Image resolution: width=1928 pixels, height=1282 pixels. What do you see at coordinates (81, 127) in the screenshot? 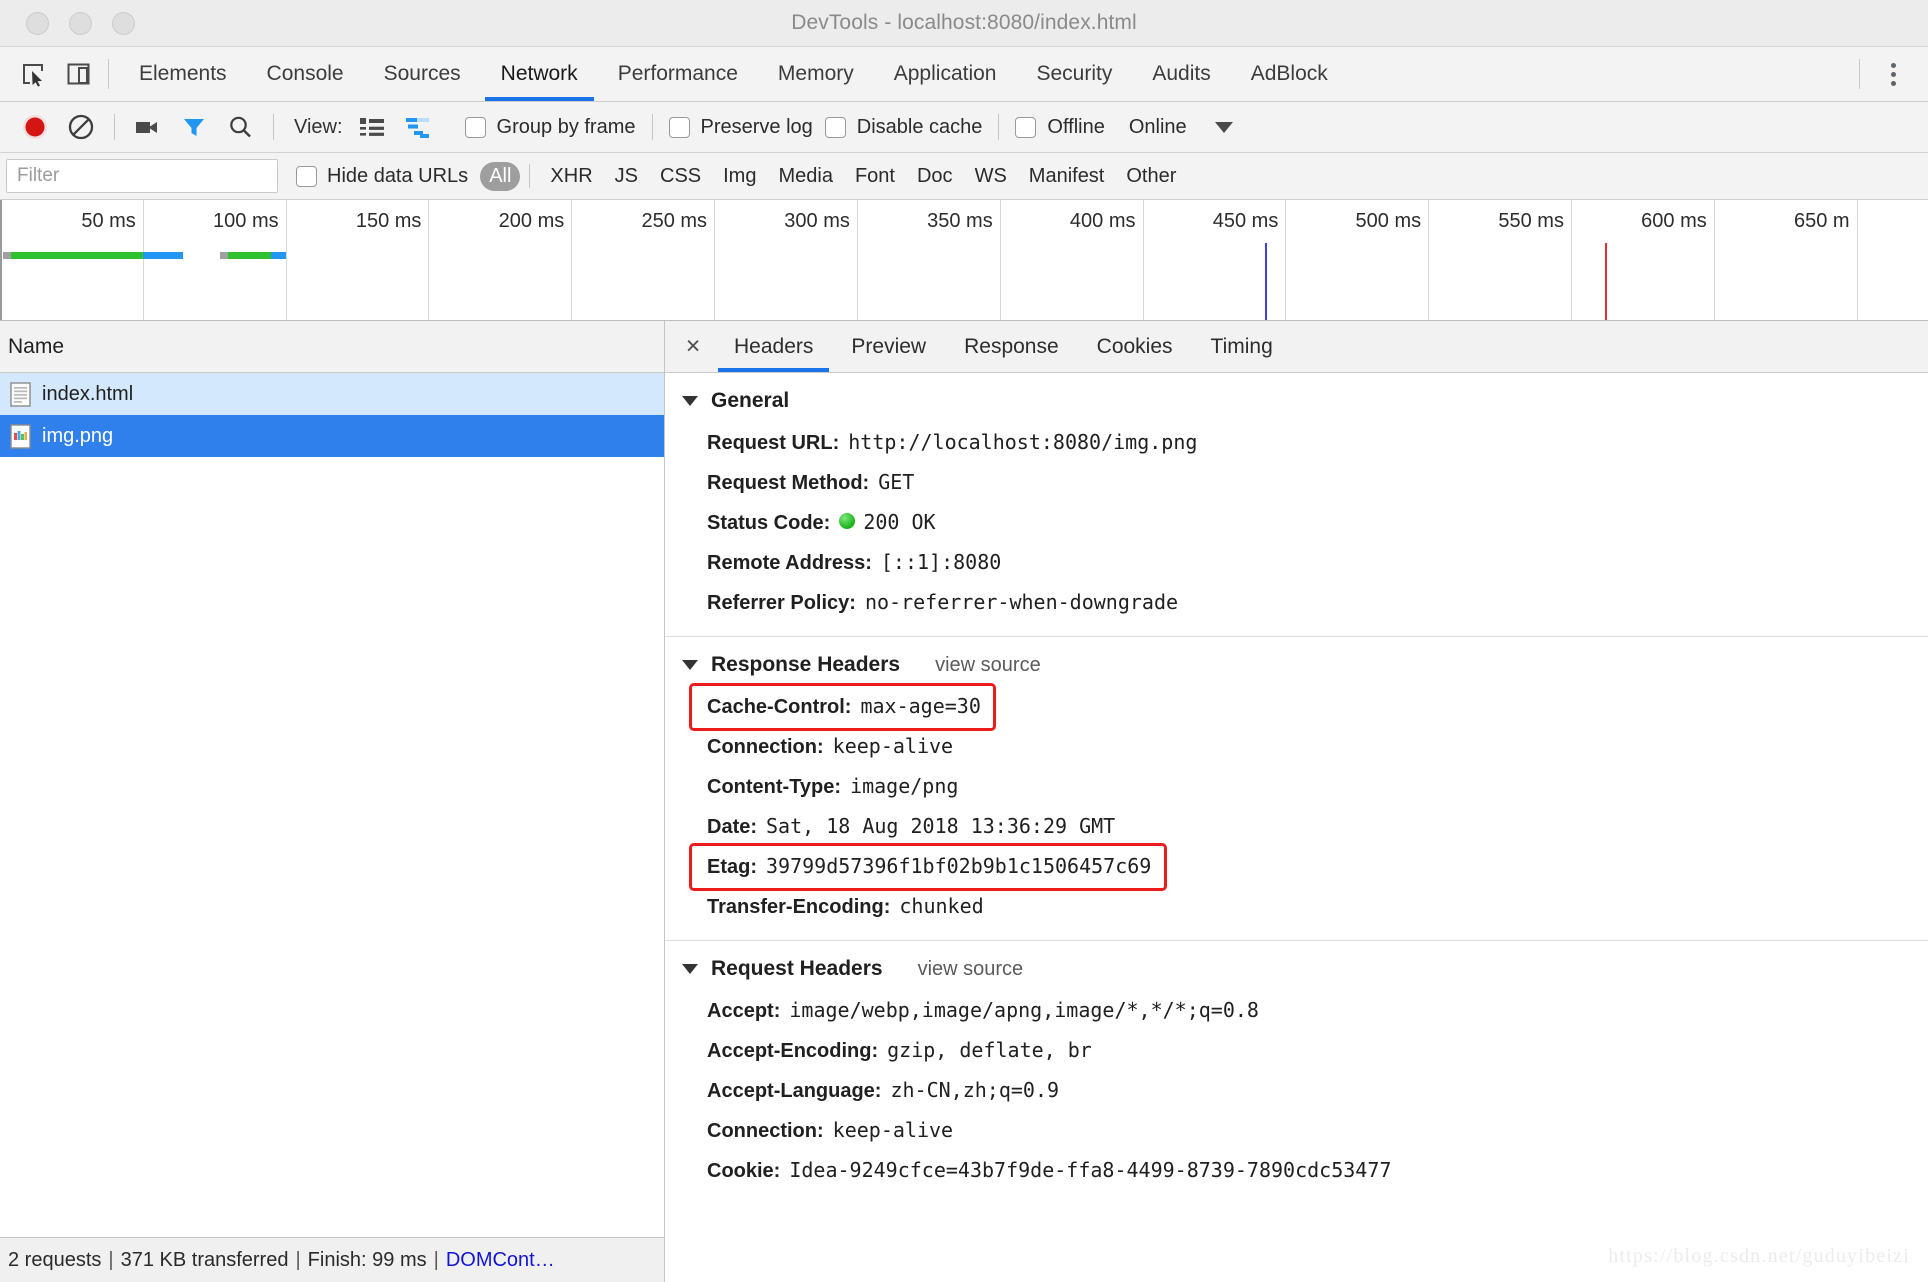
I see `clear-icon` at bounding box center [81, 127].